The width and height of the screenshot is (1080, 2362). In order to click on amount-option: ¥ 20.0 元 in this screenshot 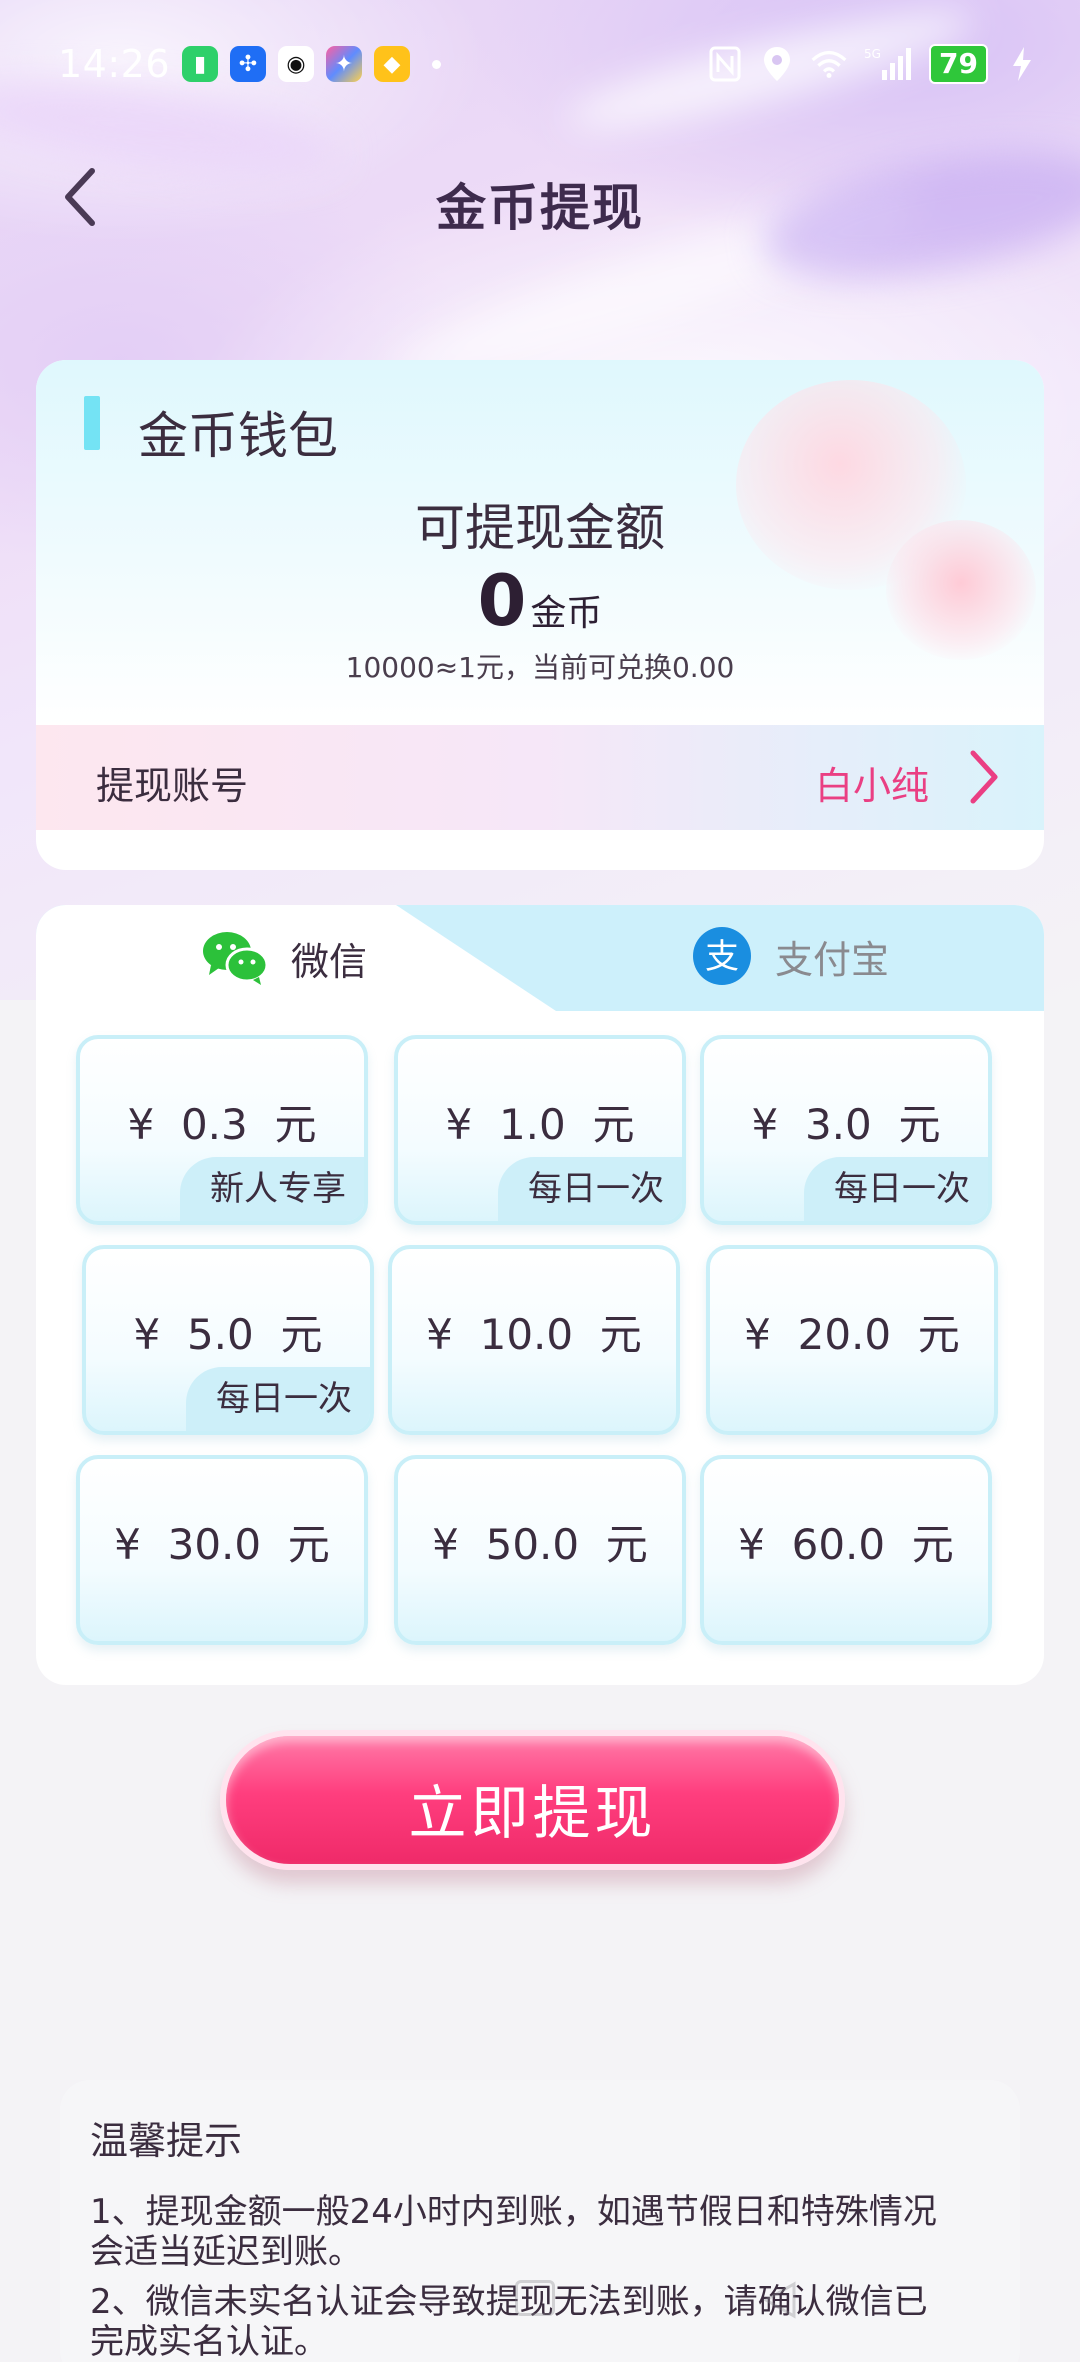, I will do `click(852, 1340)`.